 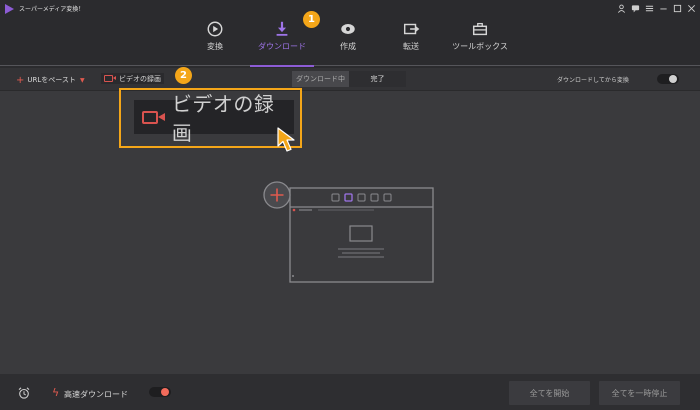 What do you see at coordinates (160, 392) in the screenshot?
I see `fast-download-toggle` at bounding box center [160, 392].